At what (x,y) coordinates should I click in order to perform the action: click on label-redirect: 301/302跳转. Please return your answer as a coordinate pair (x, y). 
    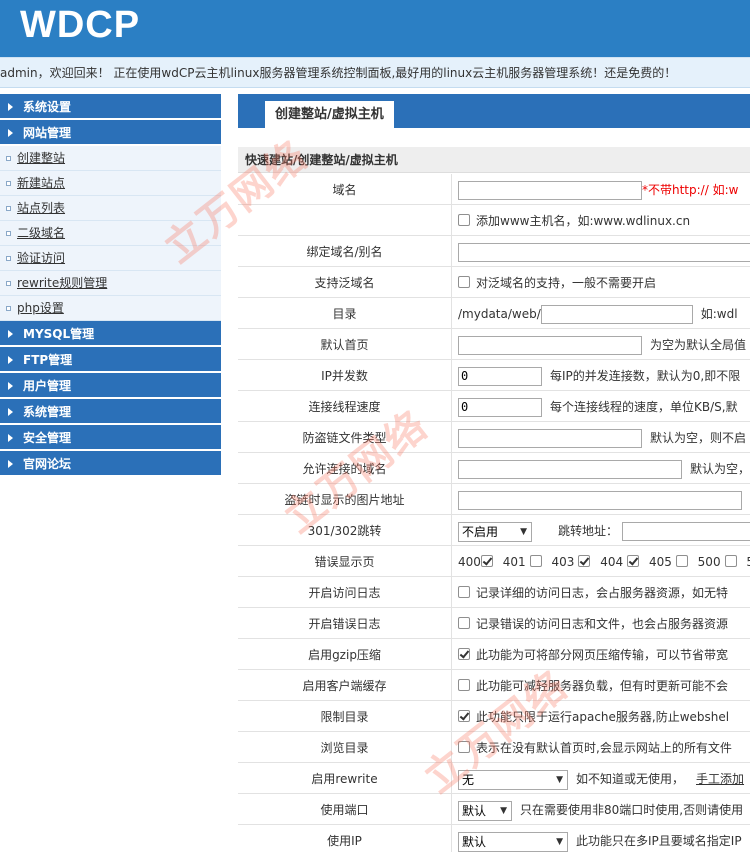
    Looking at the image, I should click on (345, 530).